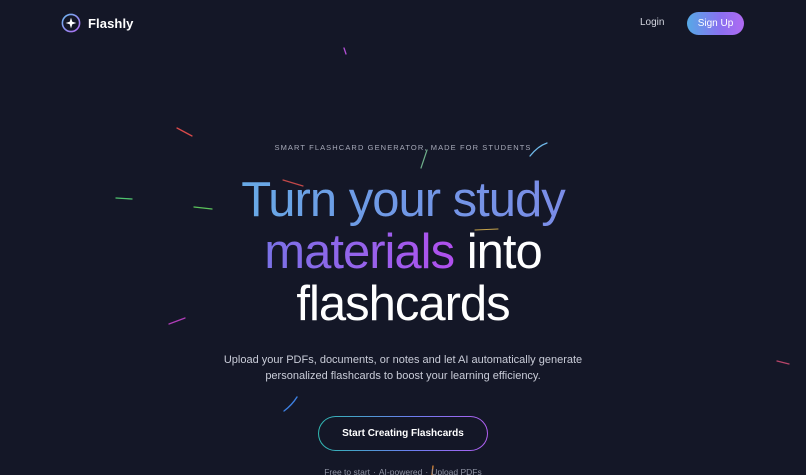  Describe the element at coordinates (111, 23) in the screenshot. I see `brand-name: Flashly` at that location.